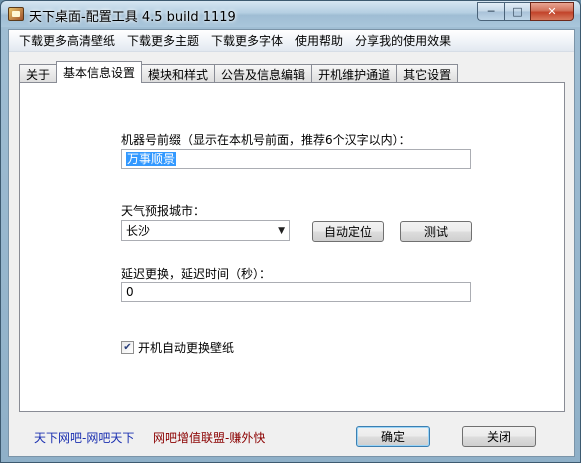  I want to click on test-button: 测试, so click(436, 231).